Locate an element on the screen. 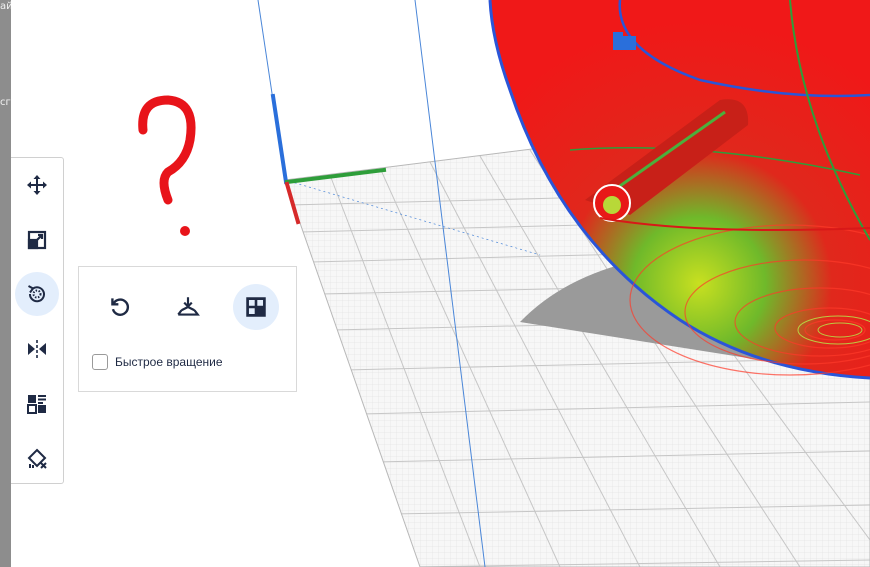 This screenshot has height=567, width=870. mirror-tool-button is located at coordinates (37, 349).